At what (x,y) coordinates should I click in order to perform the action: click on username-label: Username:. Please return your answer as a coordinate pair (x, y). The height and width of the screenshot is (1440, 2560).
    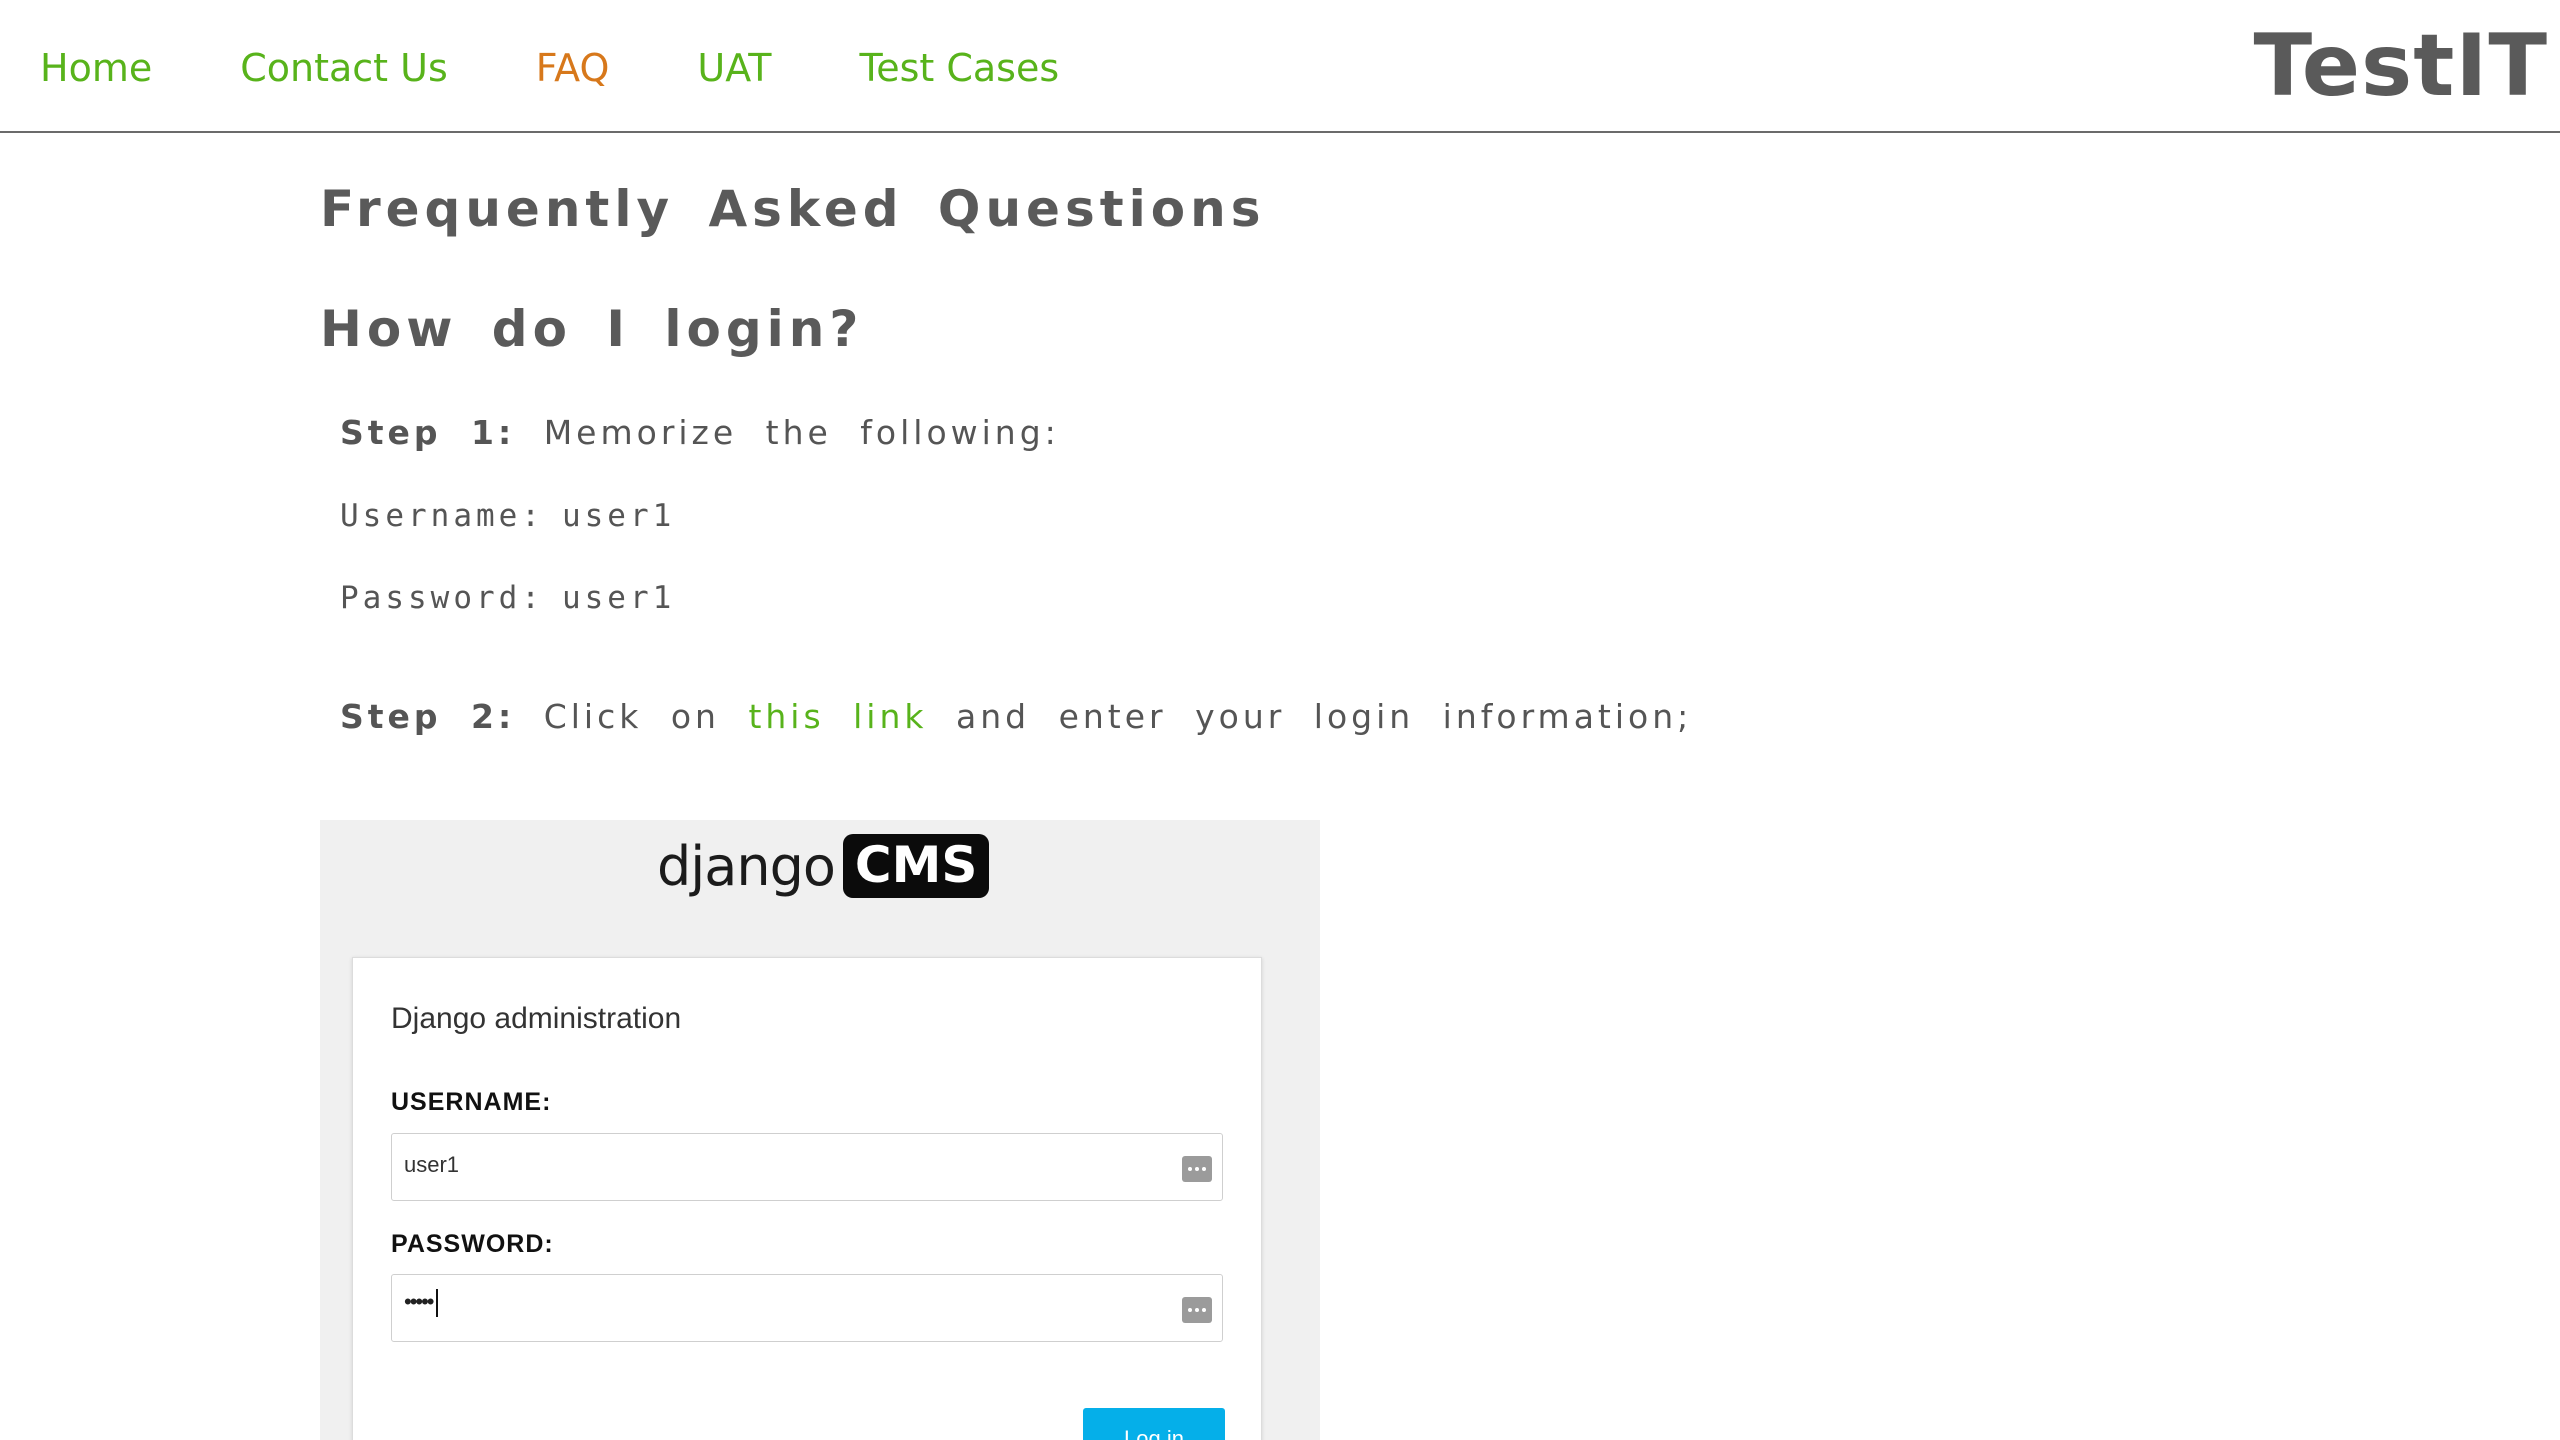
    Looking at the image, I should click on (442, 516).